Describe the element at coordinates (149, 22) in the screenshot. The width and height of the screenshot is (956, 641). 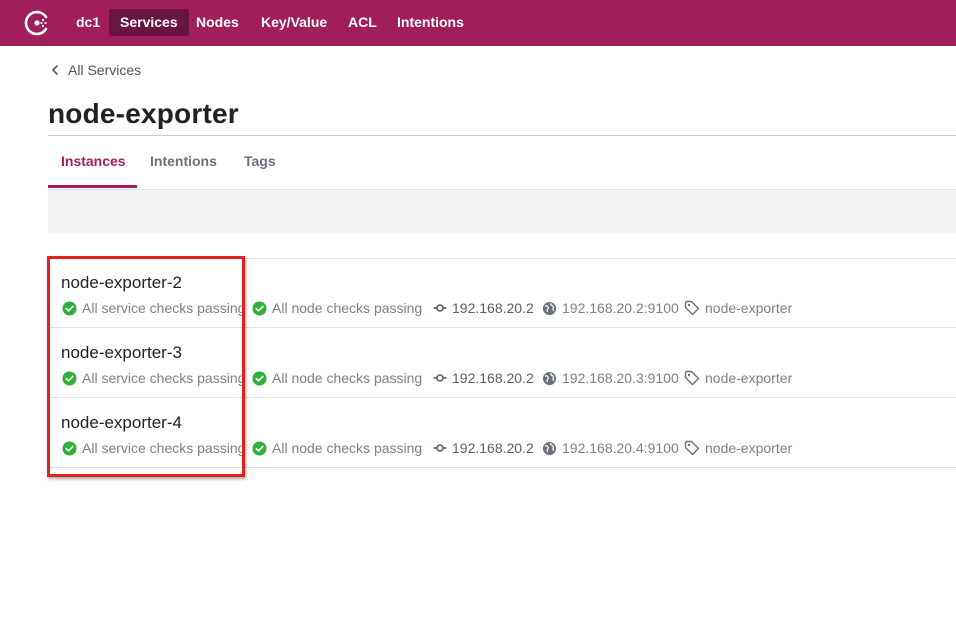
I see `nav-services: Services` at that location.